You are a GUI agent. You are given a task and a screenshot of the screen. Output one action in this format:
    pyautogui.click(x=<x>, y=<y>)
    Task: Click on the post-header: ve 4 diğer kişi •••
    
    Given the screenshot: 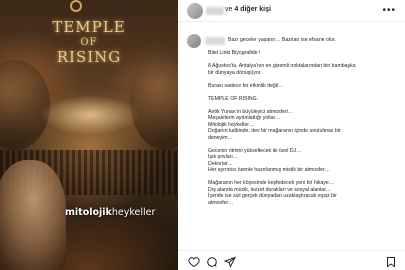 What is the action you would take?
    pyautogui.click(x=291, y=11)
    